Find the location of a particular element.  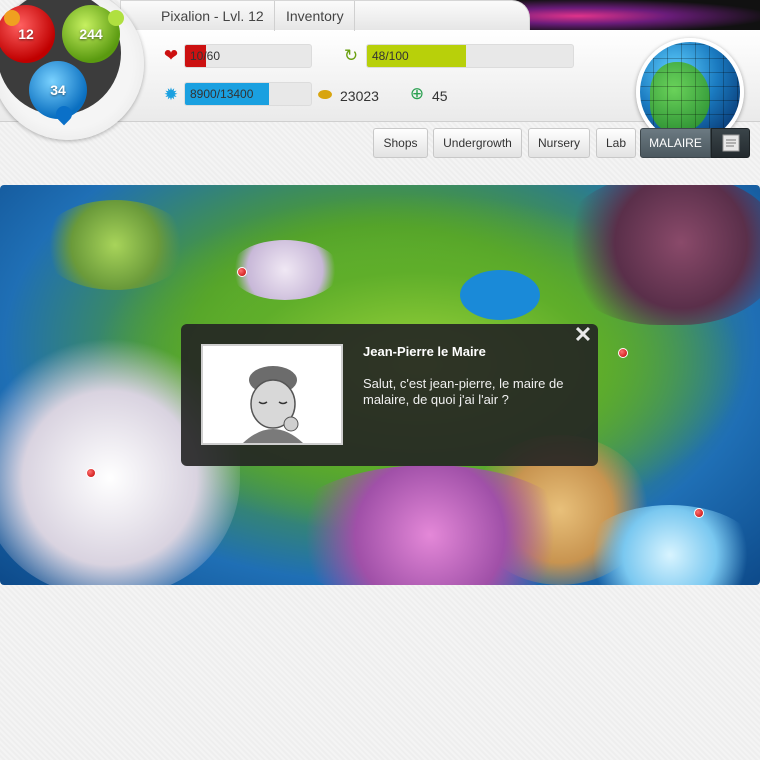

scroll-icon is located at coordinates (731, 143).